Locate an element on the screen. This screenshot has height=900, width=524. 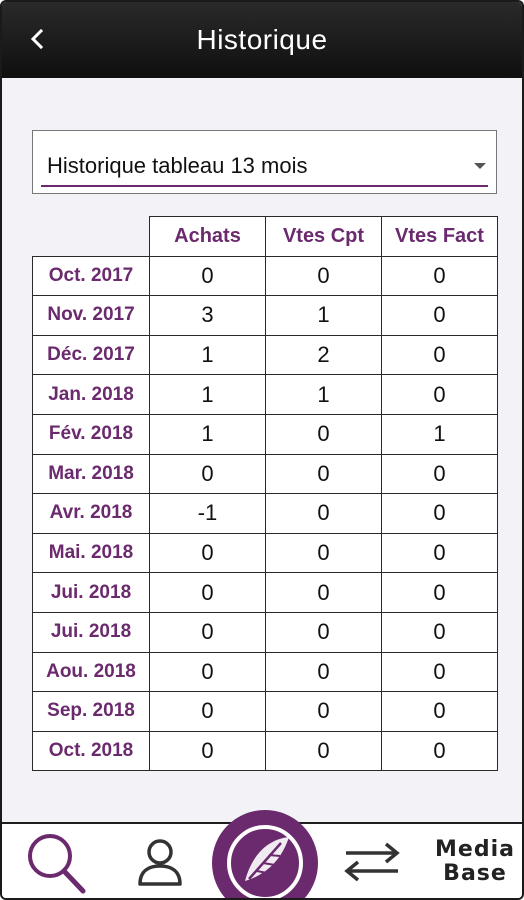
period-select-value: Historique tableau 13 mois is located at coordinates (177, 165).